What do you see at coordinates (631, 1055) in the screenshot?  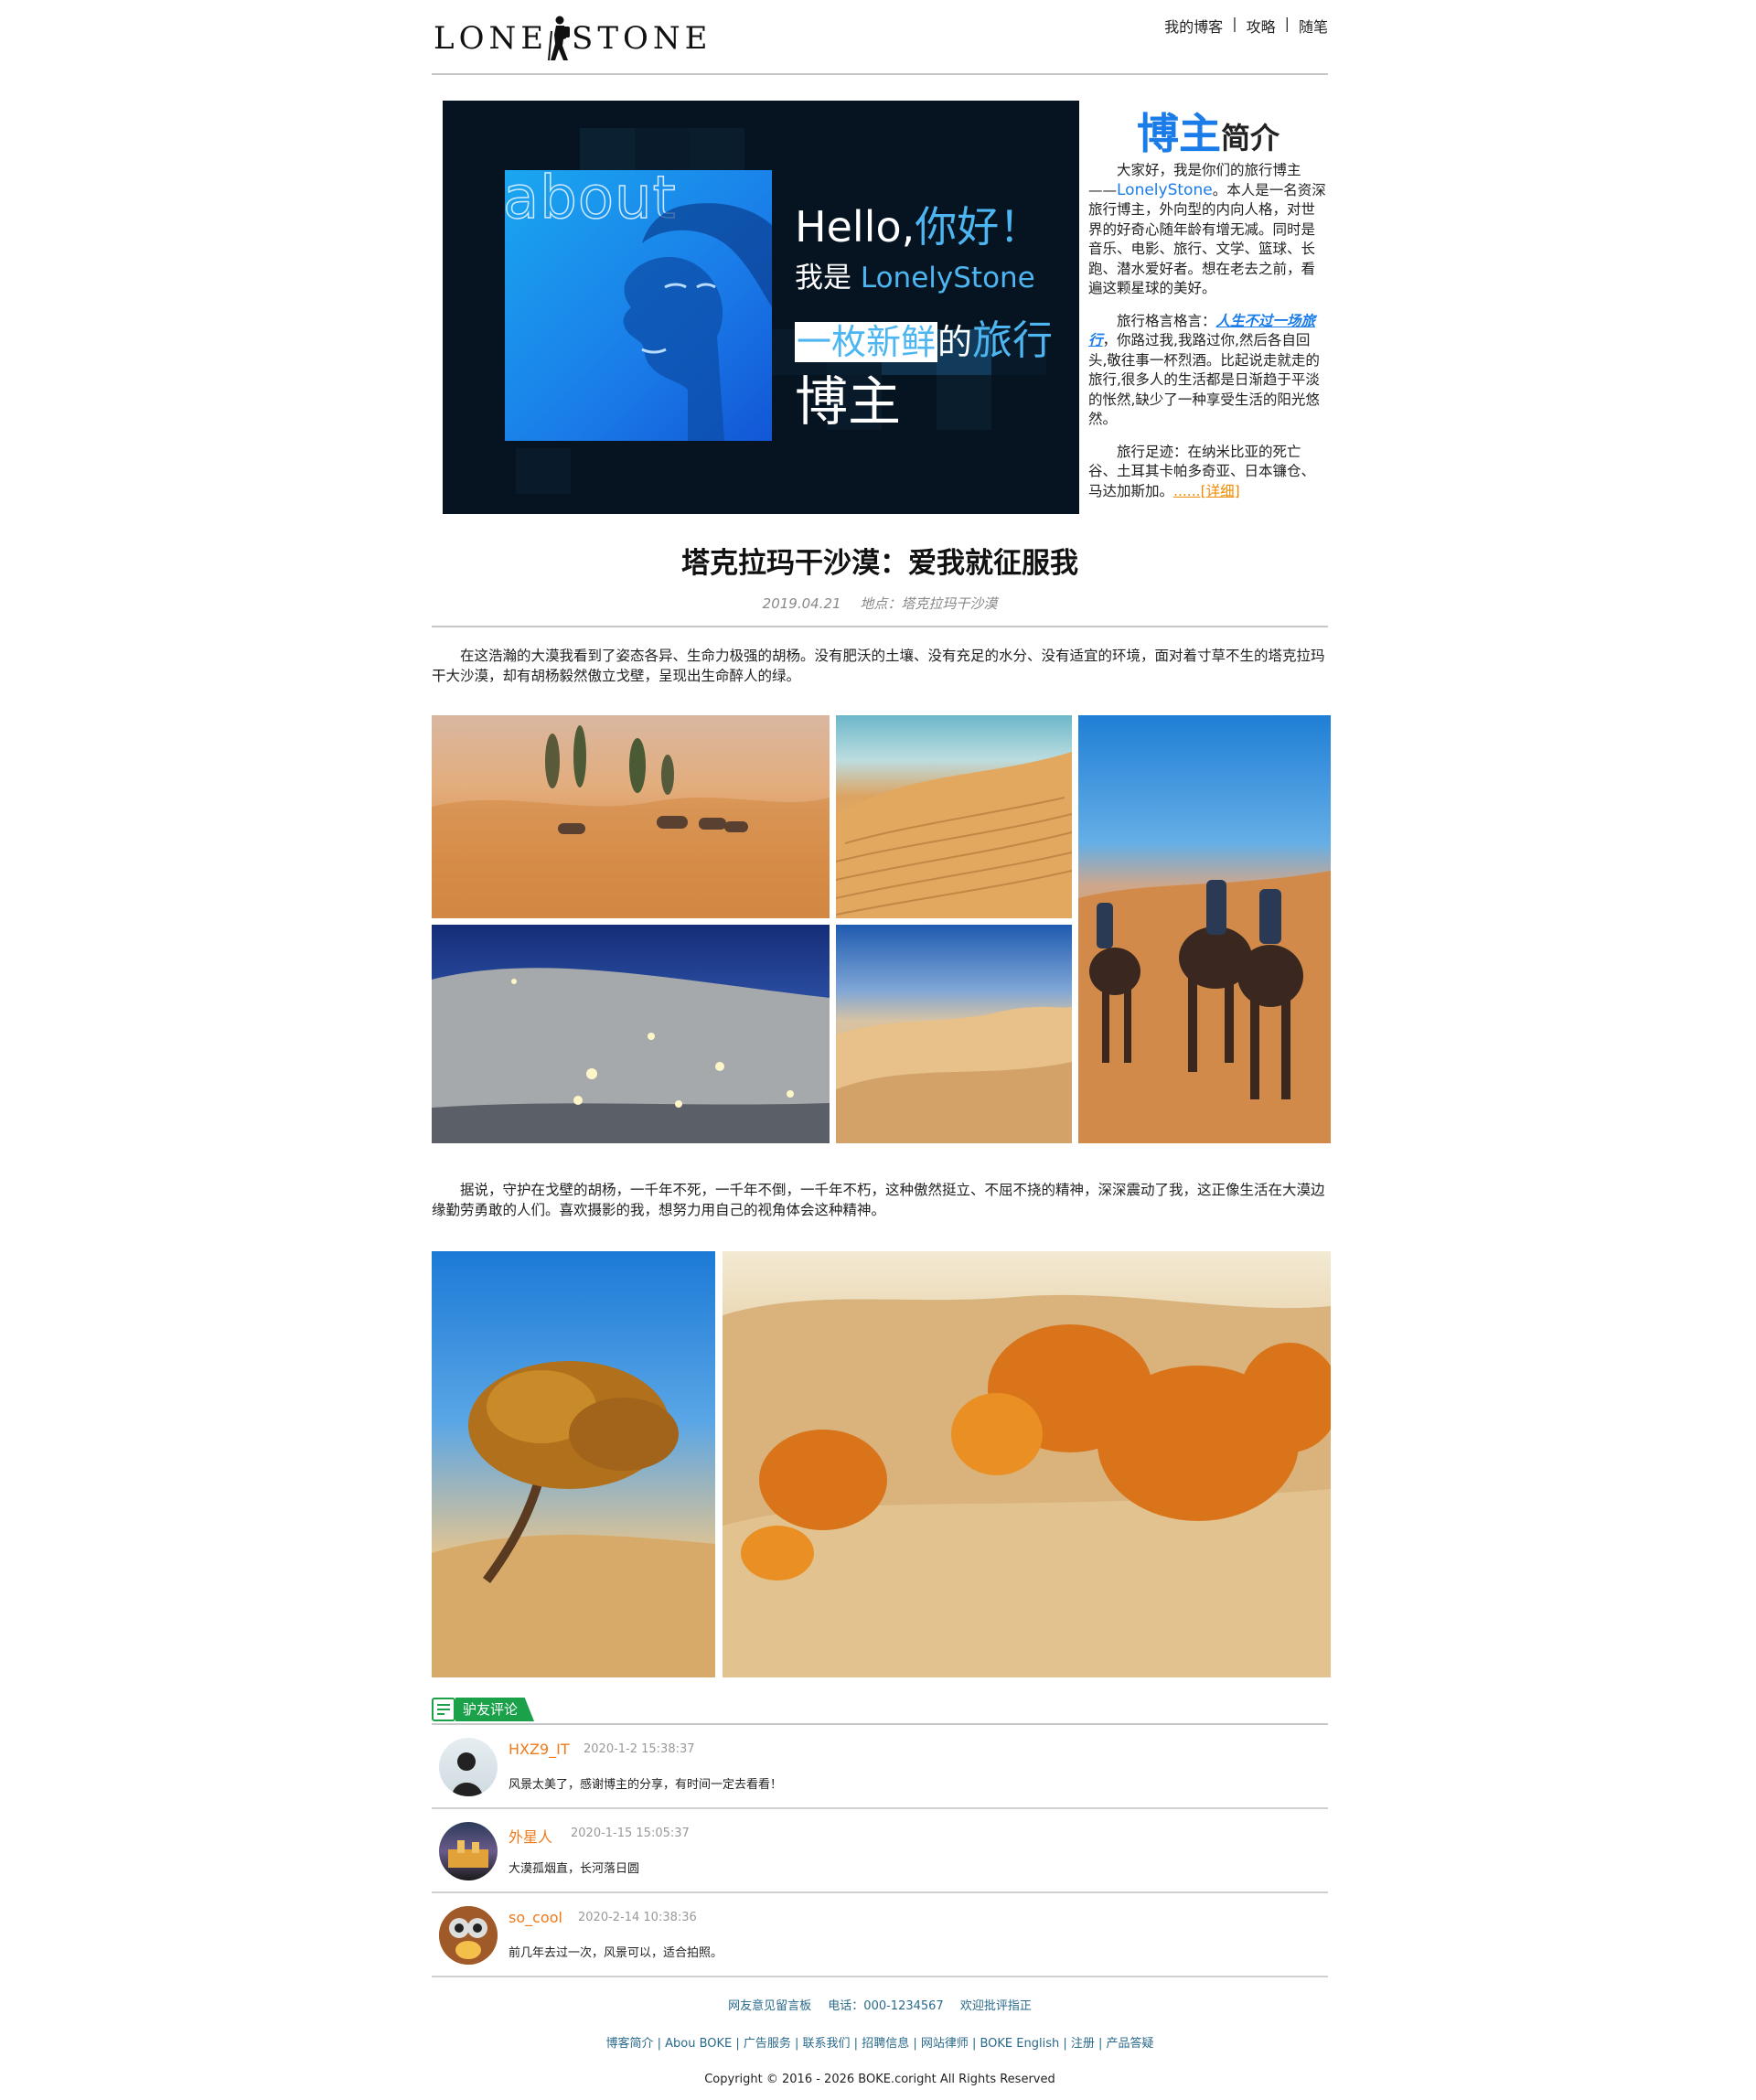 I see `night-lights-icon` at bounding box center [631, 1055].